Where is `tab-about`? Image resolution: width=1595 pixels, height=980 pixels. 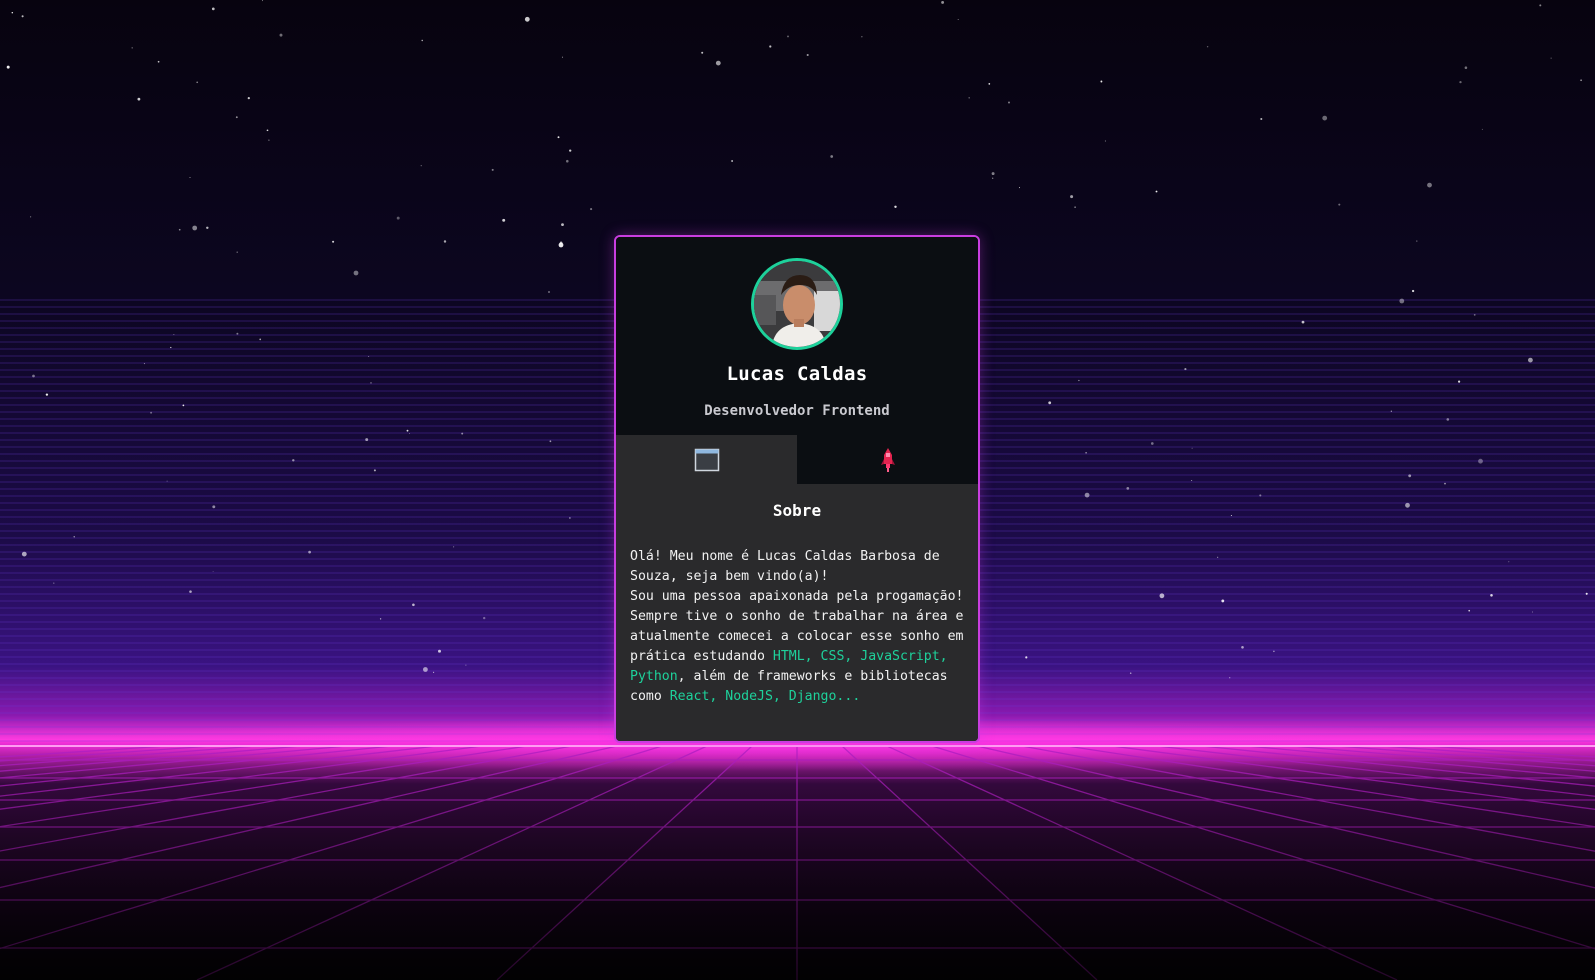 tab-about is located at coordinates (706, 459).